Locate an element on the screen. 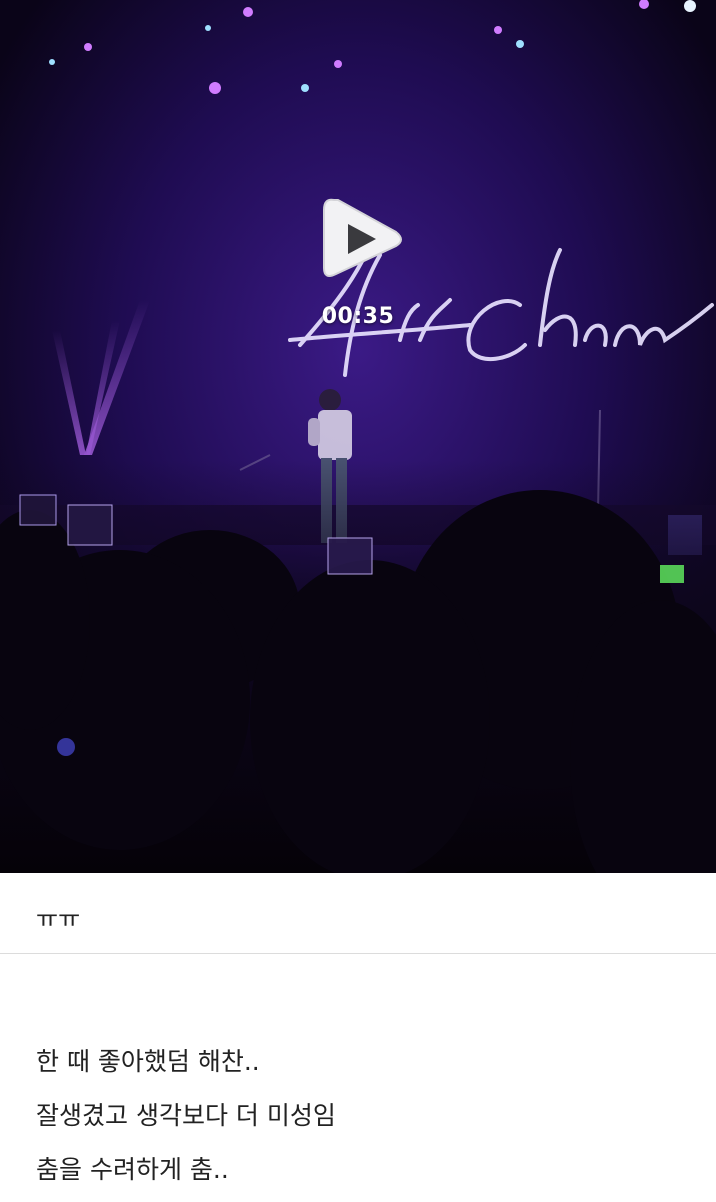 The image size is (716, 1202). post-line: 한 때 좋아했덤 해찬.. is located at coordinates (148, 1061).